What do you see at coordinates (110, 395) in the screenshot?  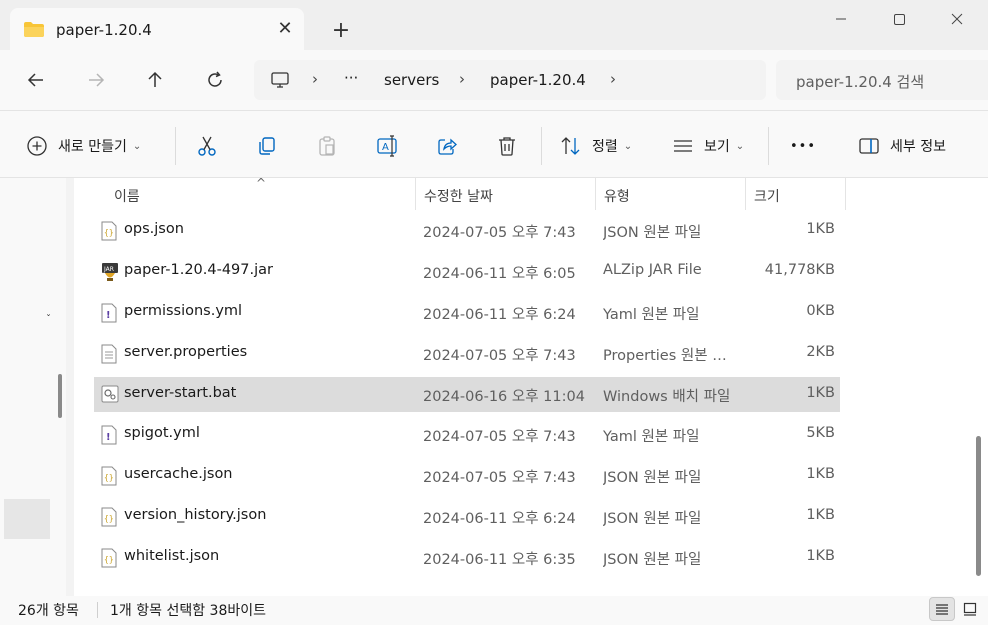 I see `batch-file-icon` at bounding box center [110, 395].